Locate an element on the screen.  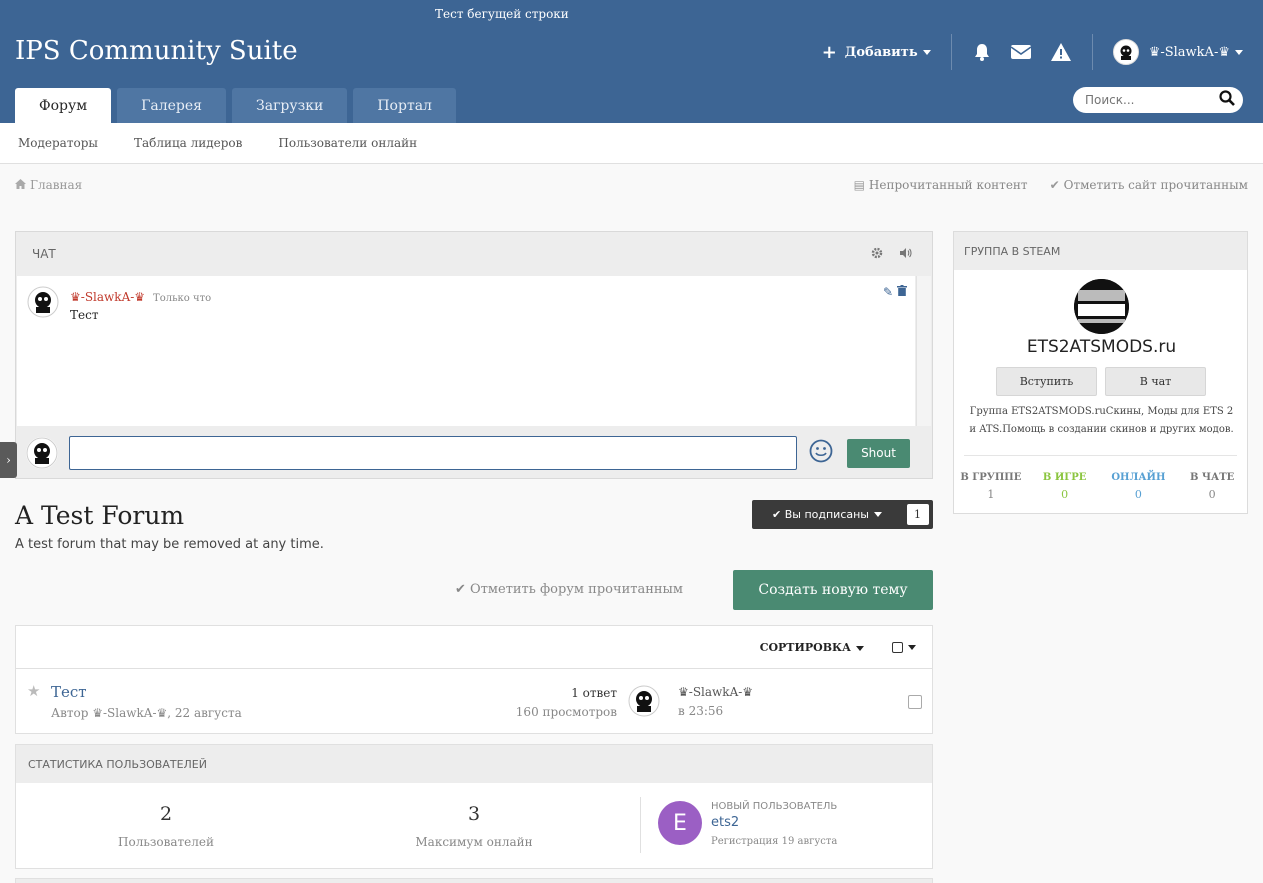
topic-views: 160 просмотров is located at coordinates (566, 712).